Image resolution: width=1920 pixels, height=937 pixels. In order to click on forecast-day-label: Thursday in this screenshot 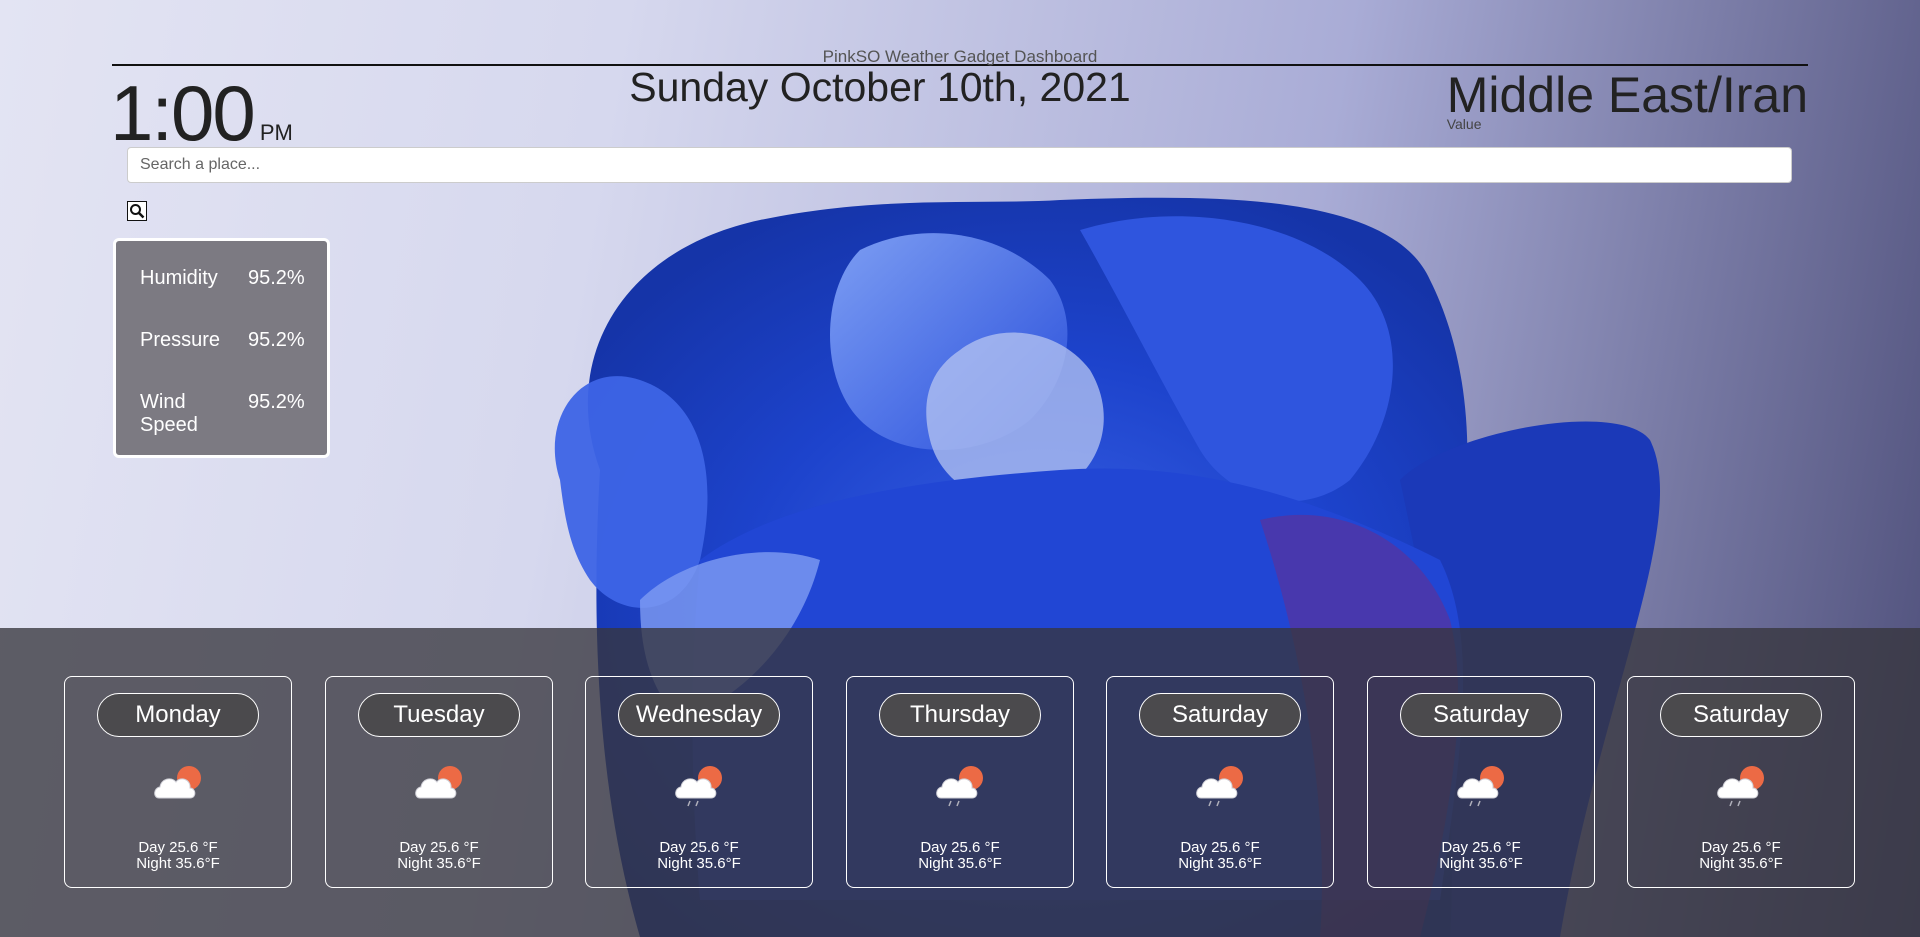, I will do `click(960, 715)`.